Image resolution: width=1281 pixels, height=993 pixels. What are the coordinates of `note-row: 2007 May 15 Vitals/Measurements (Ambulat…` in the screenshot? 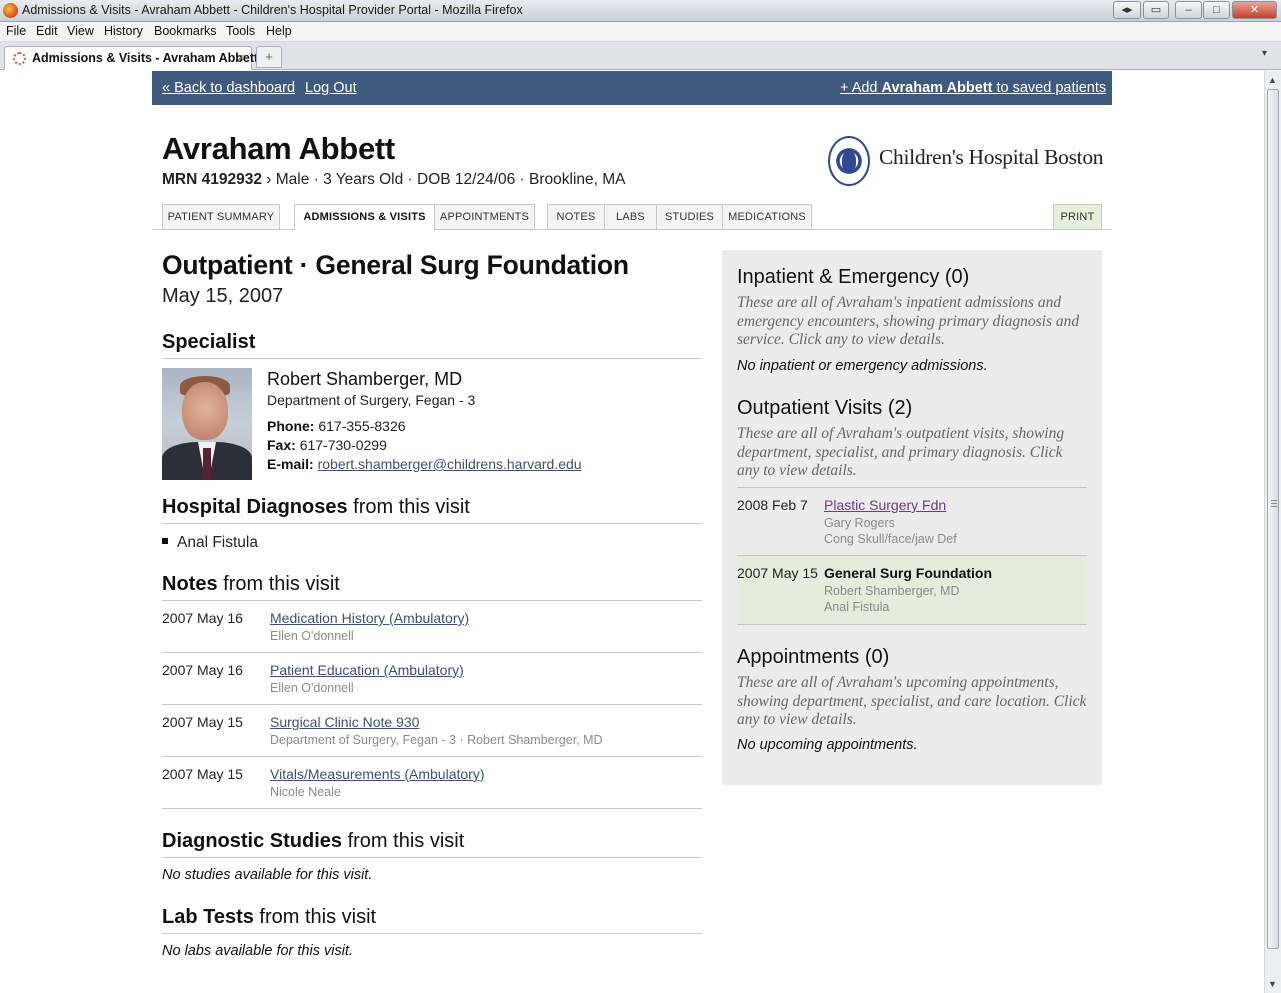 It's located at (432, 783).